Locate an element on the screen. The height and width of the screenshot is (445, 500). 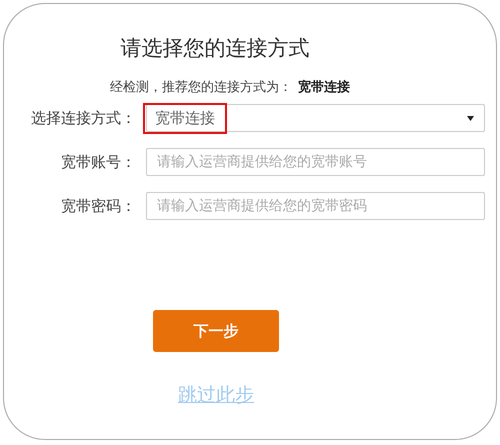
field-label: 宽带密码： is located at coordinates (98, 206).